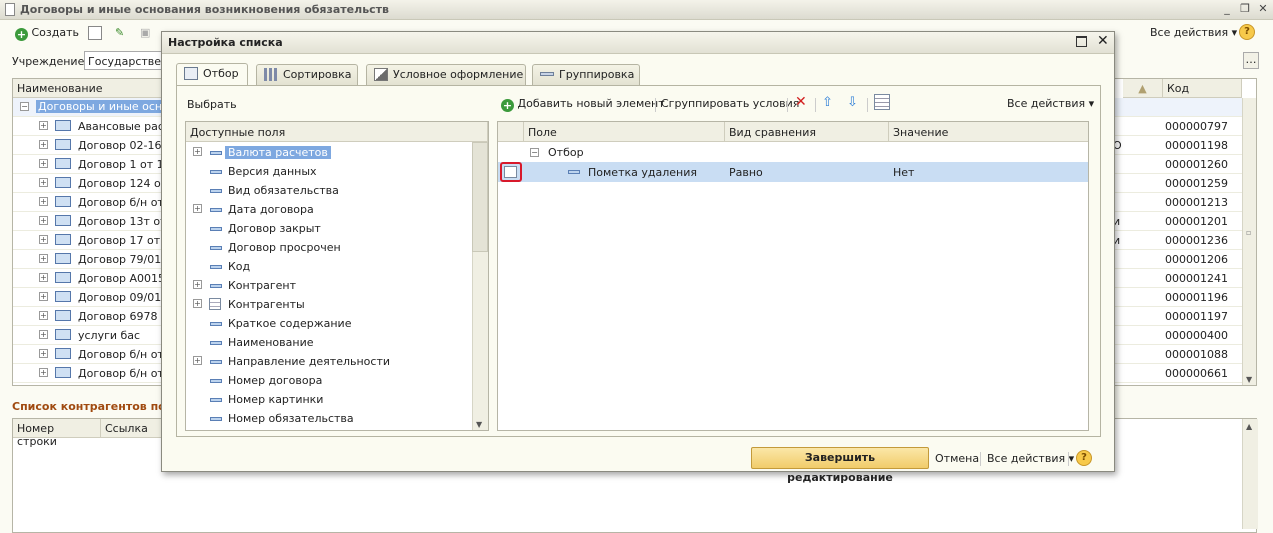 The width and height of the screenshot is (1273, 533). I want to click on institution-field: Государственн, so click(124, 60).